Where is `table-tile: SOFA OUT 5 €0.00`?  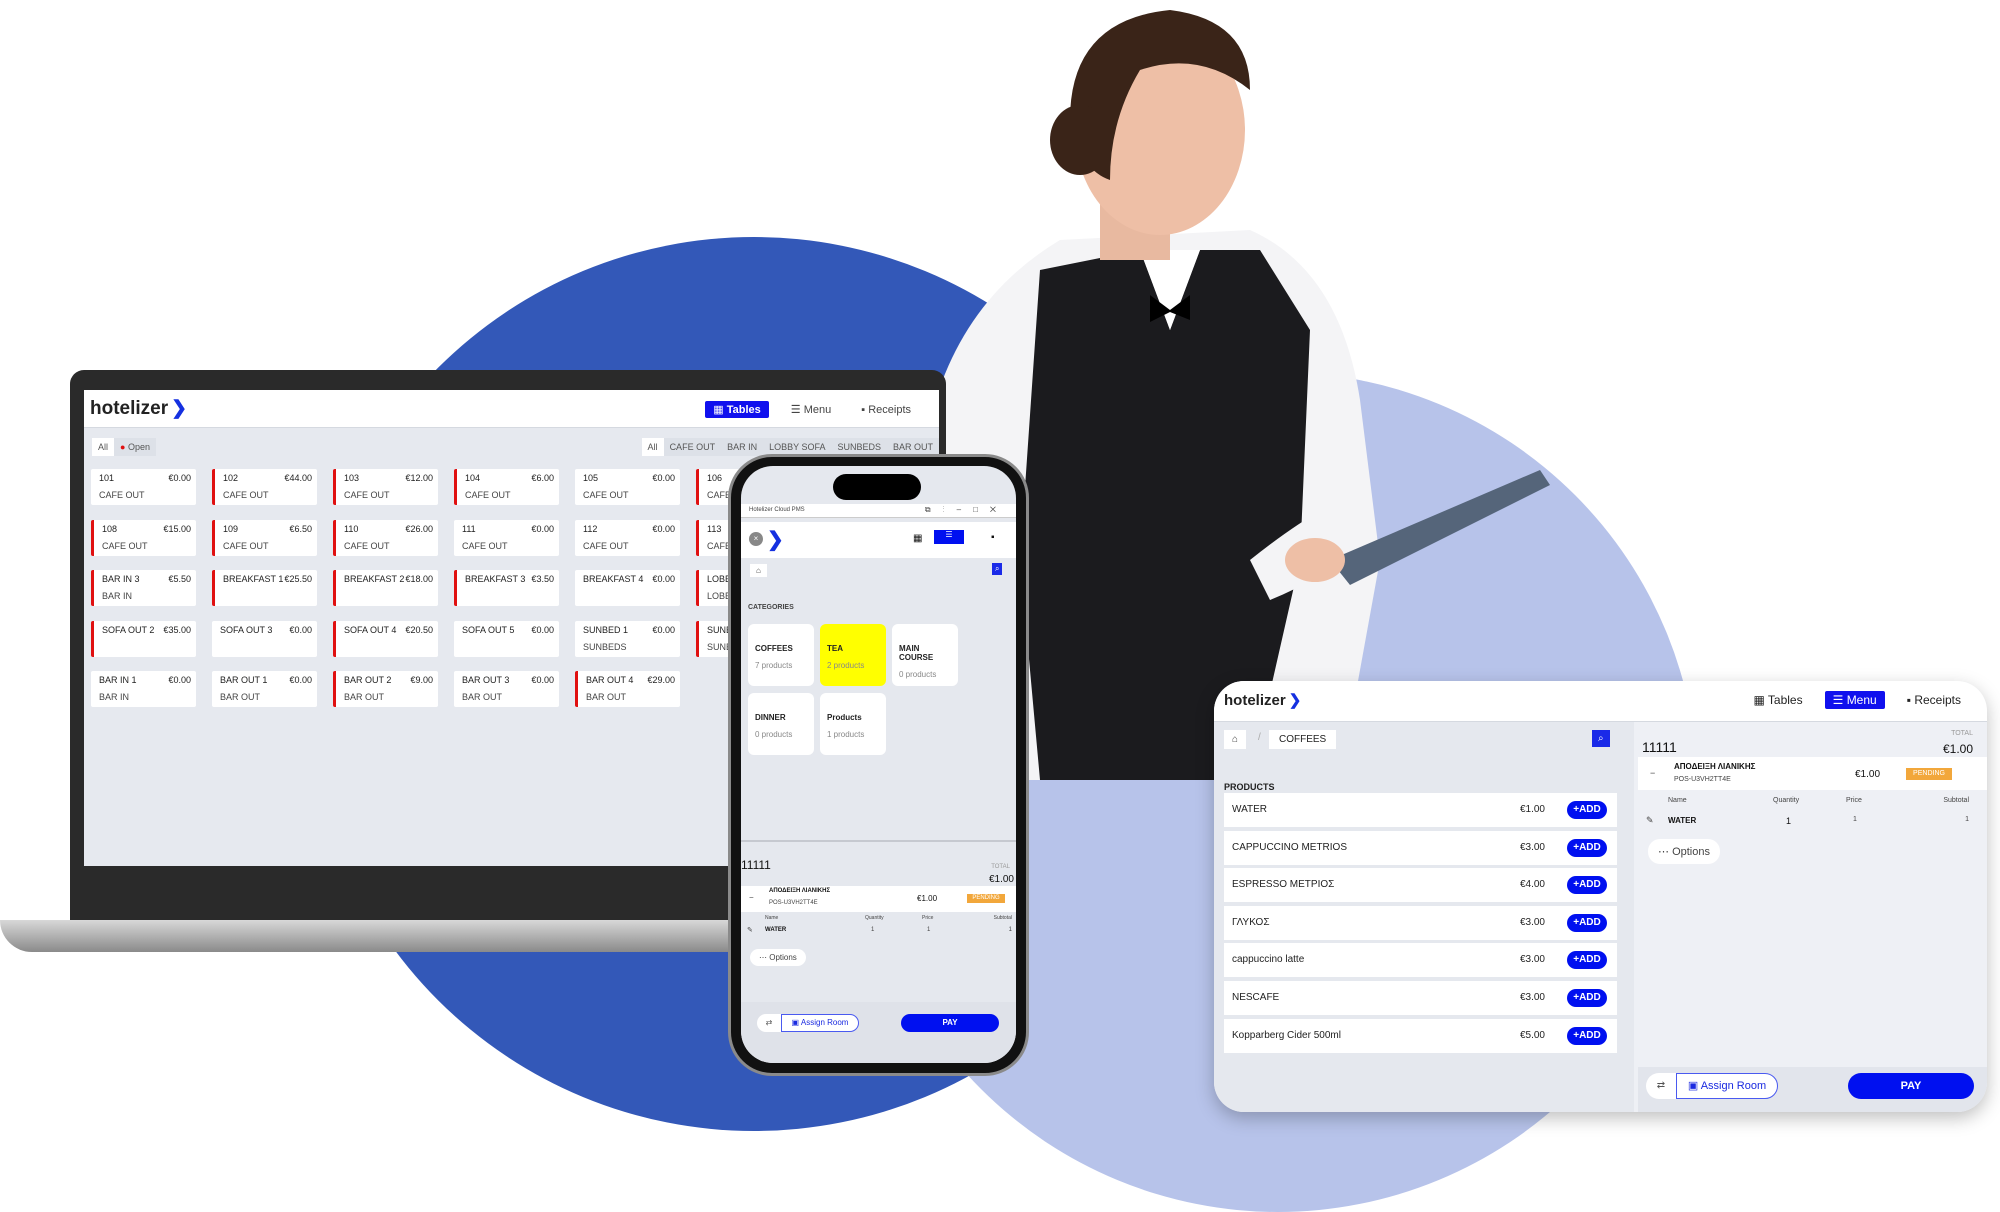
table-tile: SOFA OUT 5 €0.00 is located at coordinates (506, 638).